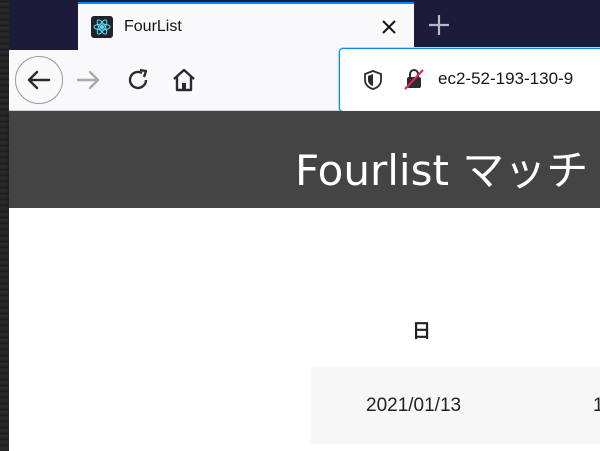  I want to click on url-text: ec2-52-193-130-9, so click(506, 78).